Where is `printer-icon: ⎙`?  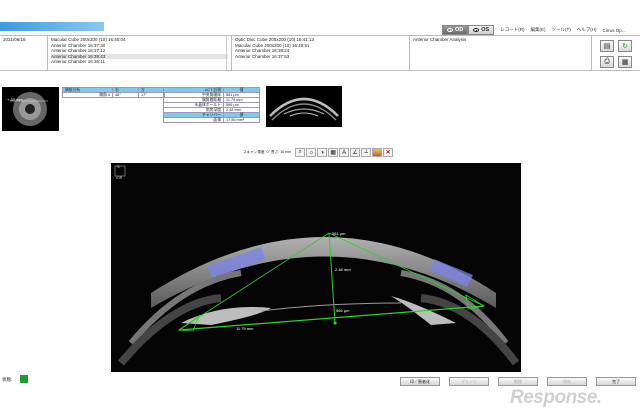
printer-icon: ⎙ is located at coordinates (607, 62).